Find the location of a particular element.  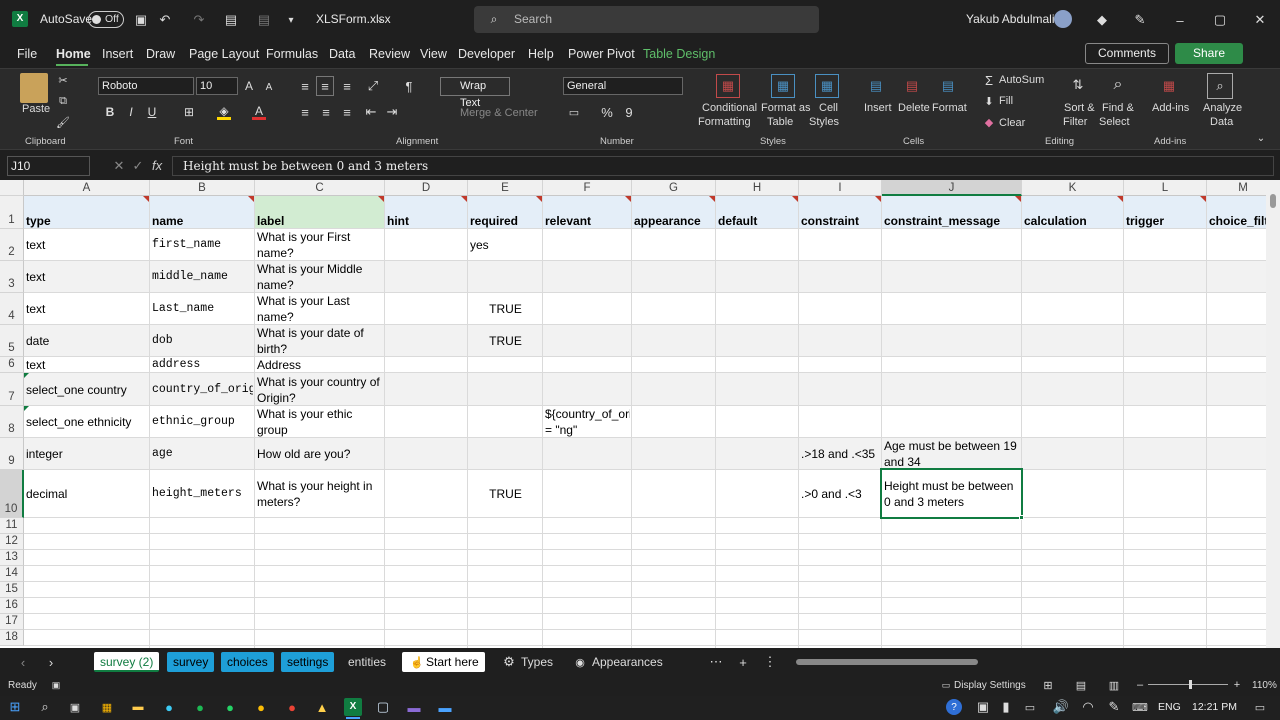

underline-icon: U is located at coordinates (152, 112).